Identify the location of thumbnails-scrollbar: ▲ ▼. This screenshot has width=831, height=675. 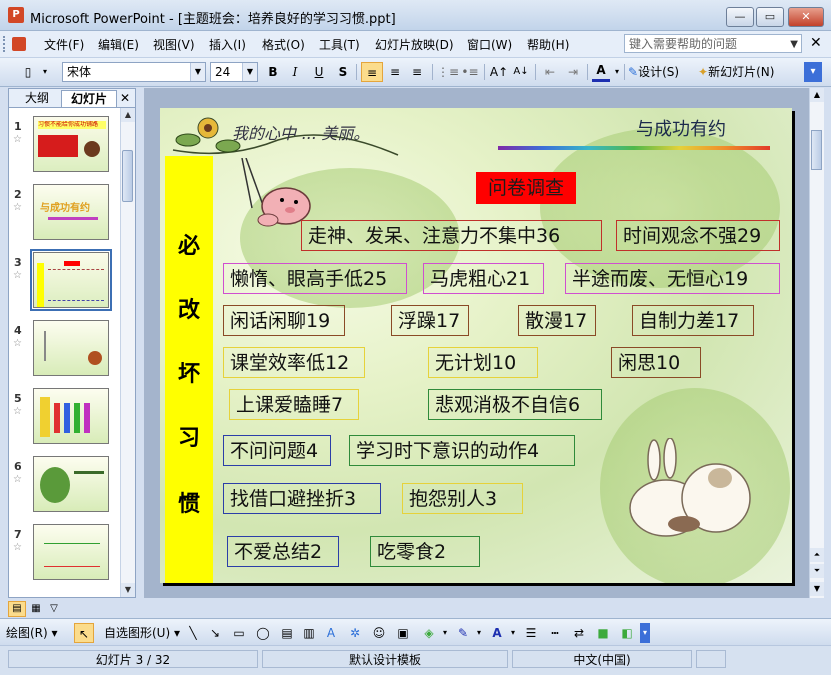
(127, 352).